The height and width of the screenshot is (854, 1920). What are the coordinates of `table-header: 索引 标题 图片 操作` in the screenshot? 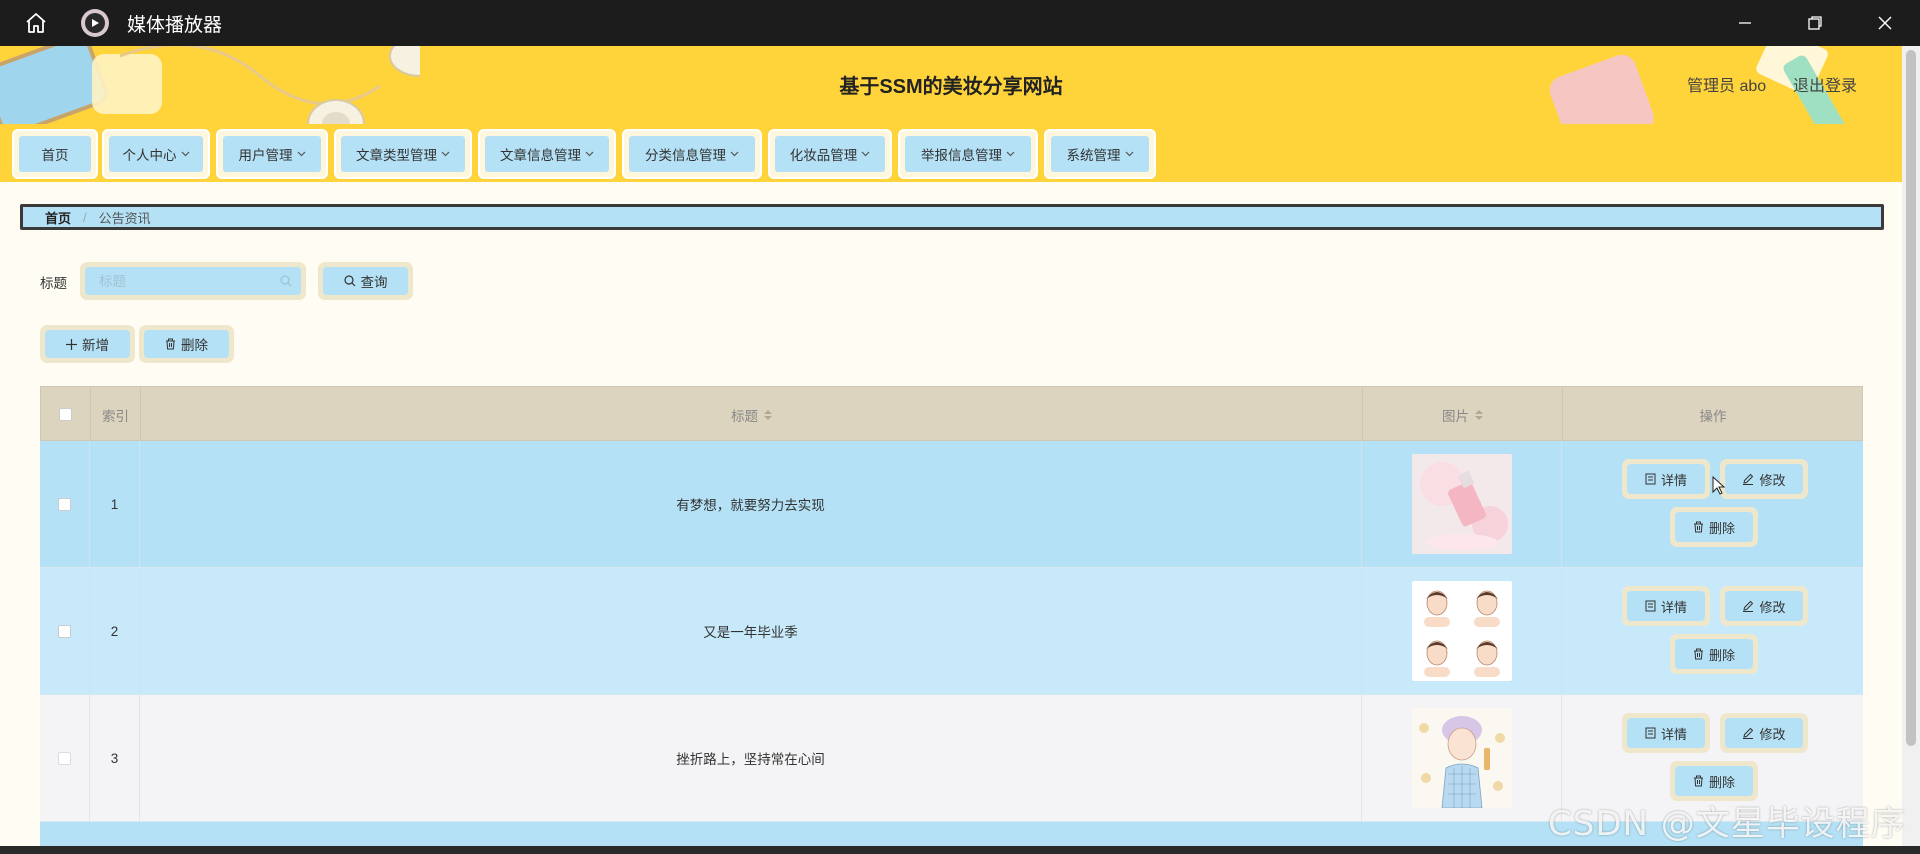 It's located at (951, 414).